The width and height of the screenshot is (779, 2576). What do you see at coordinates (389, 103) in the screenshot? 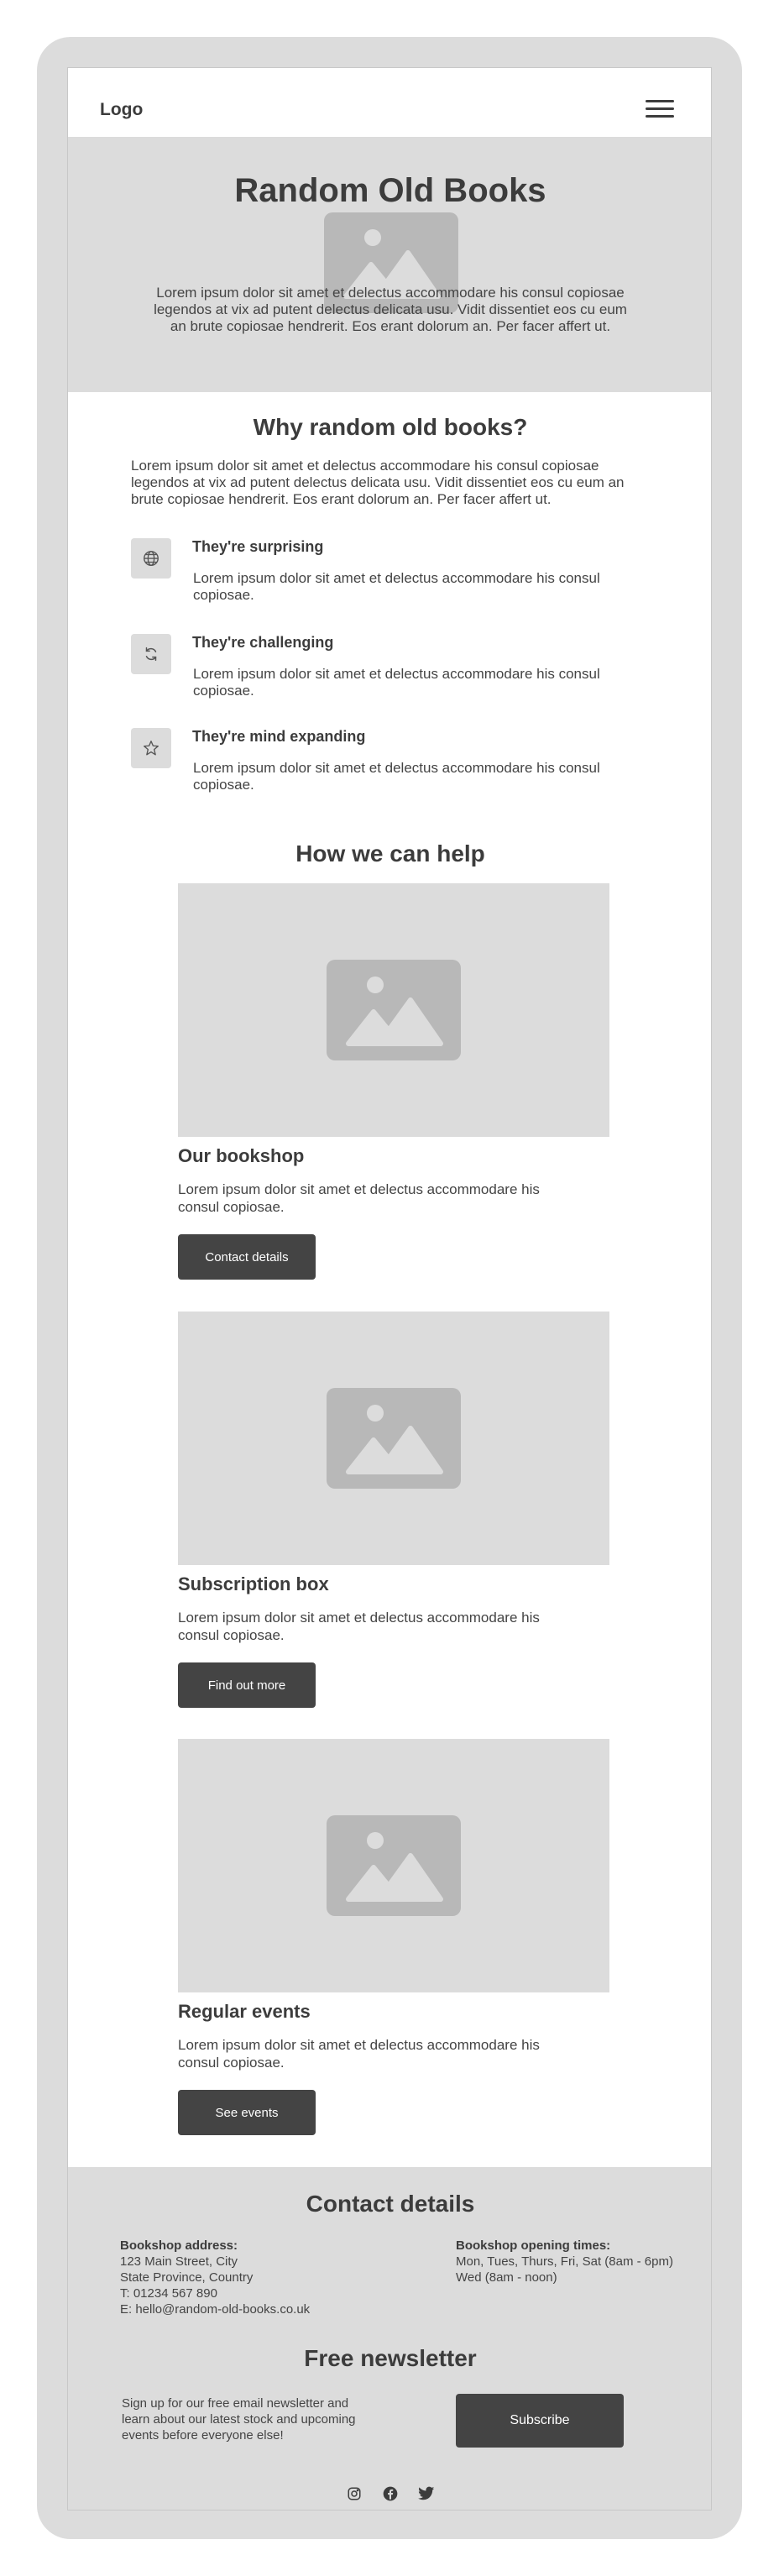
I see `top-navbar: Logo` at bounding box center [389, 103].